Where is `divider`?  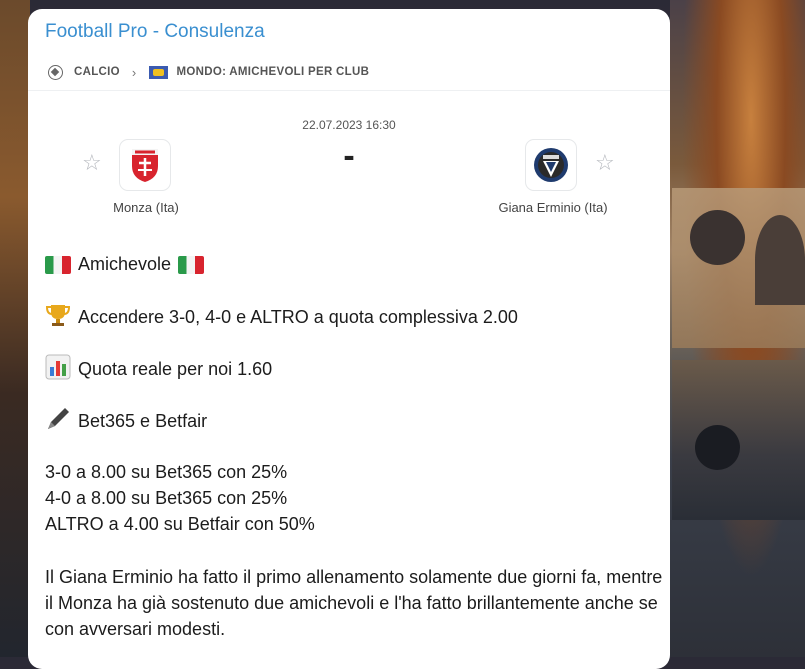 divider is located at coordinates (349, 90).